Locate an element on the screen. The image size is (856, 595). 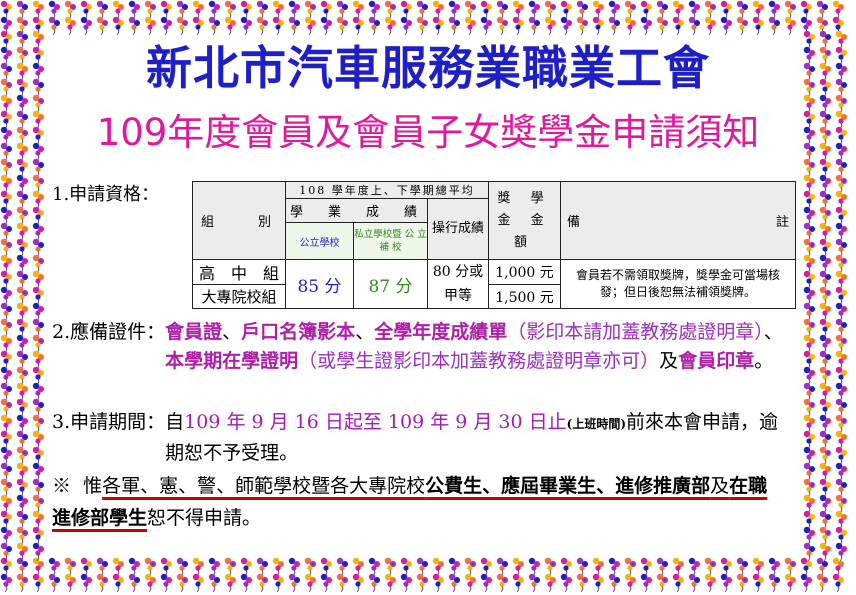
note-schools: 各軍、憲、警、師範學校暨各大專院校 is located at coordinates (264, 486).